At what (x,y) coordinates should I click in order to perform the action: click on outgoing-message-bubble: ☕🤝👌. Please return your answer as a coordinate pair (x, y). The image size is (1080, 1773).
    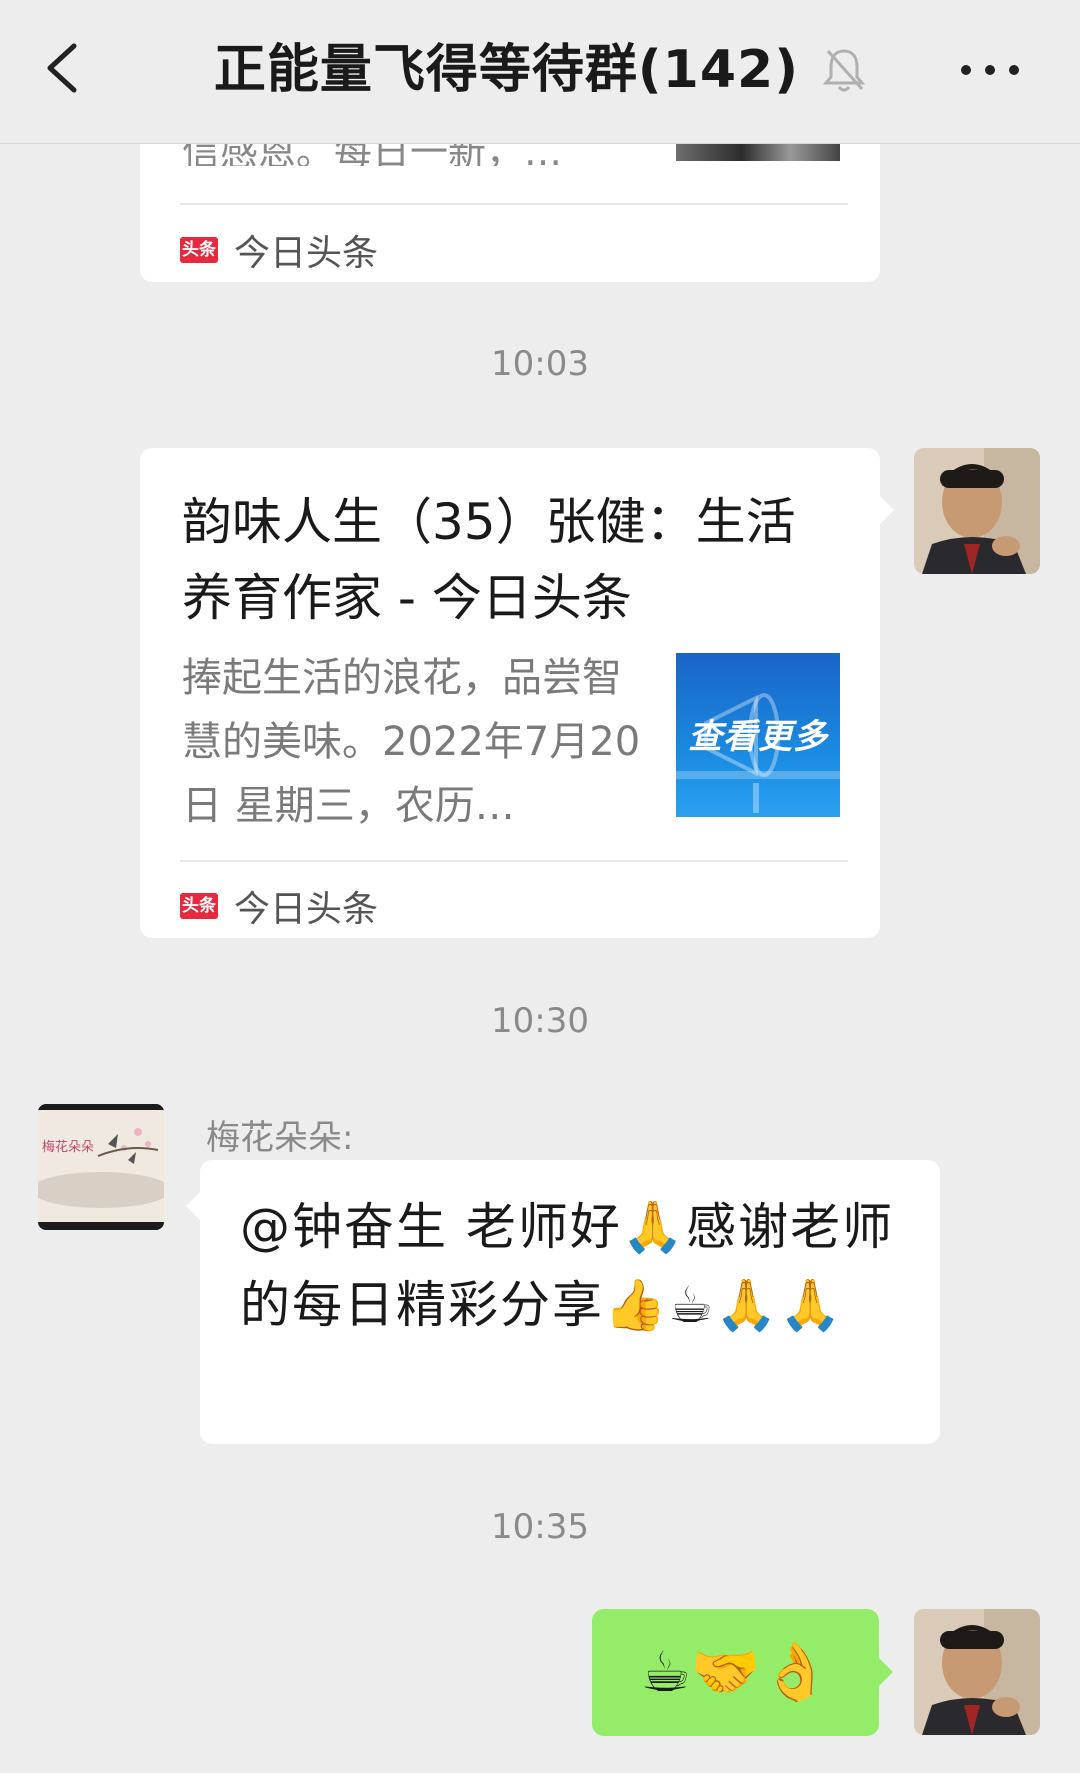
    Looking at the image, I should click on (735, 1672).